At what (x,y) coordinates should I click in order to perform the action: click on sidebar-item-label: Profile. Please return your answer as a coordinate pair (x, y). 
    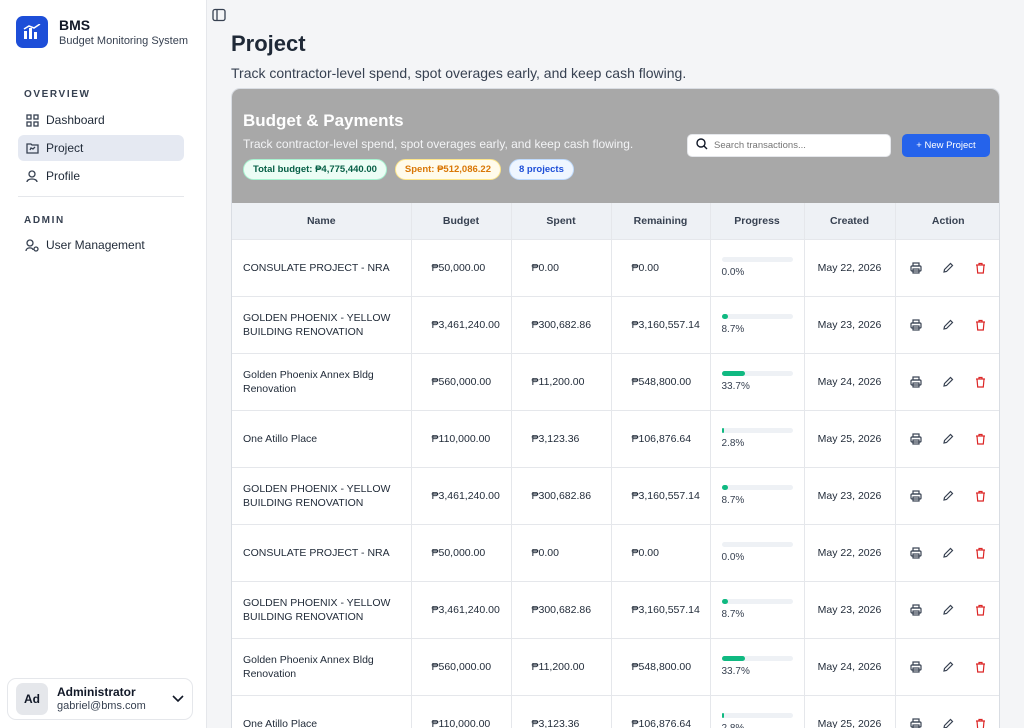
    Looking at the image, I should click on (63, 176).